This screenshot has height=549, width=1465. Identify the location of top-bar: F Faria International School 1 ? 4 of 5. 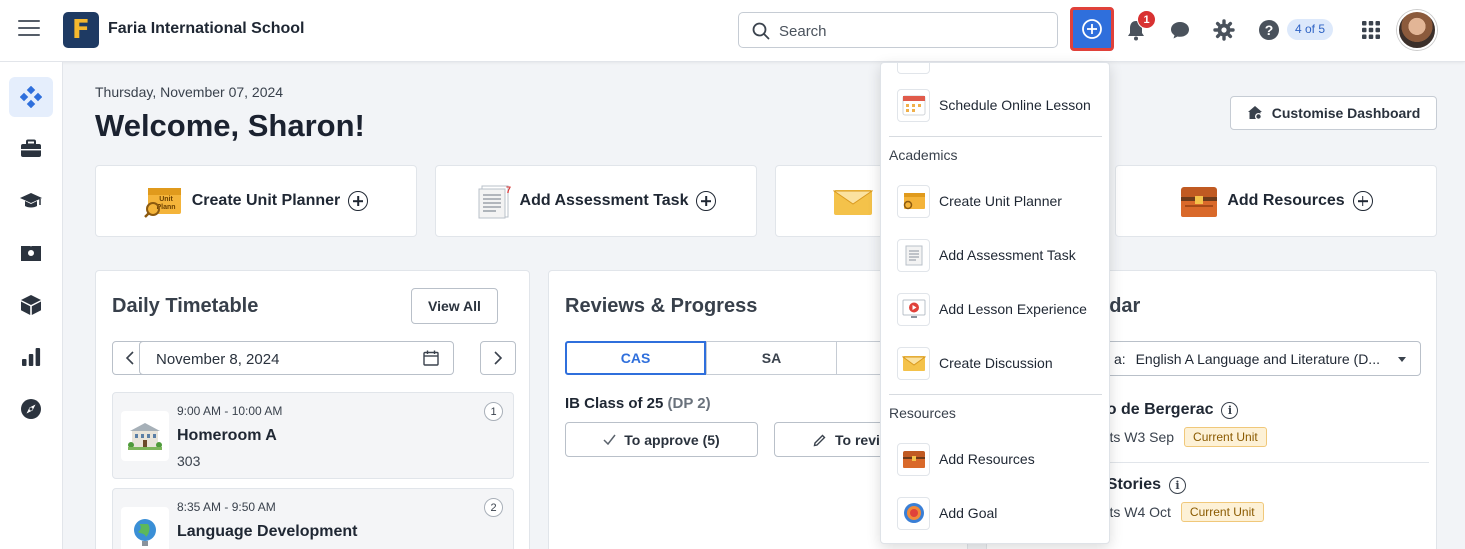
(732, 31).